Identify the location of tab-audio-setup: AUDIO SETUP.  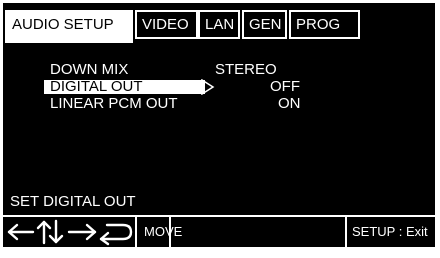
(69, 26).